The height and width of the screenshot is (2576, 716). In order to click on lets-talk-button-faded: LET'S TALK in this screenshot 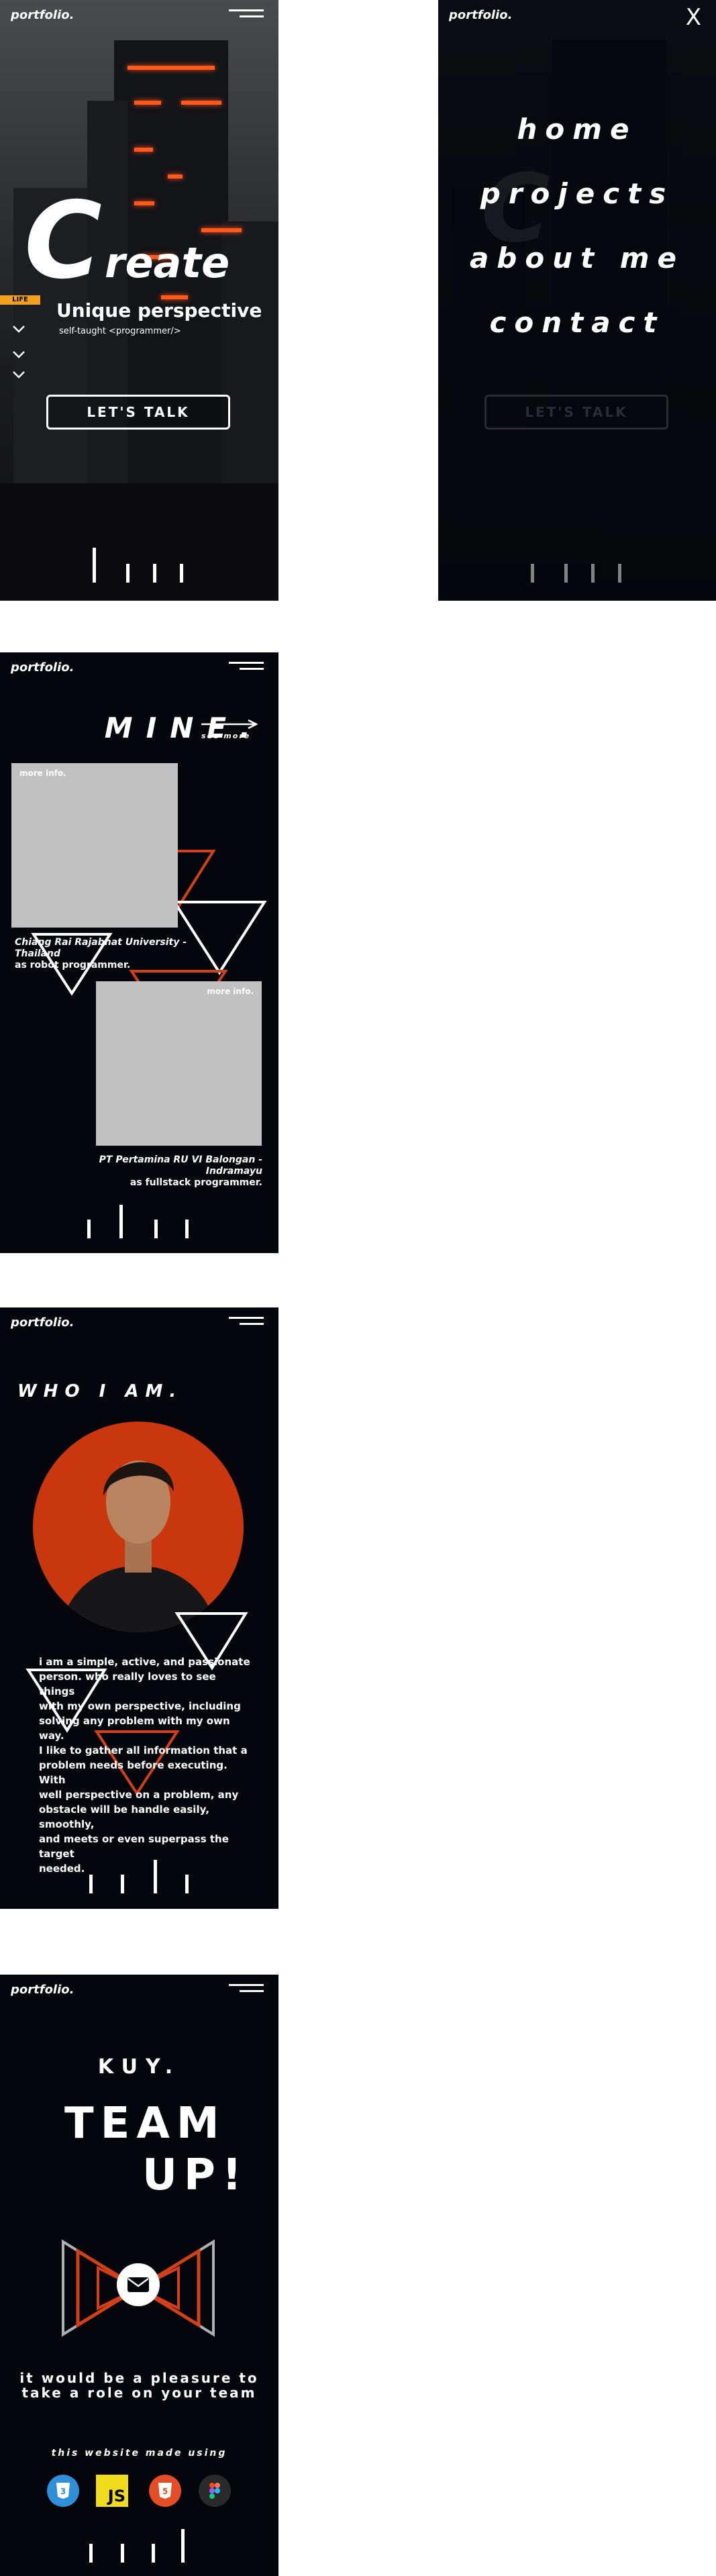, I will do `click(576, 412)`.